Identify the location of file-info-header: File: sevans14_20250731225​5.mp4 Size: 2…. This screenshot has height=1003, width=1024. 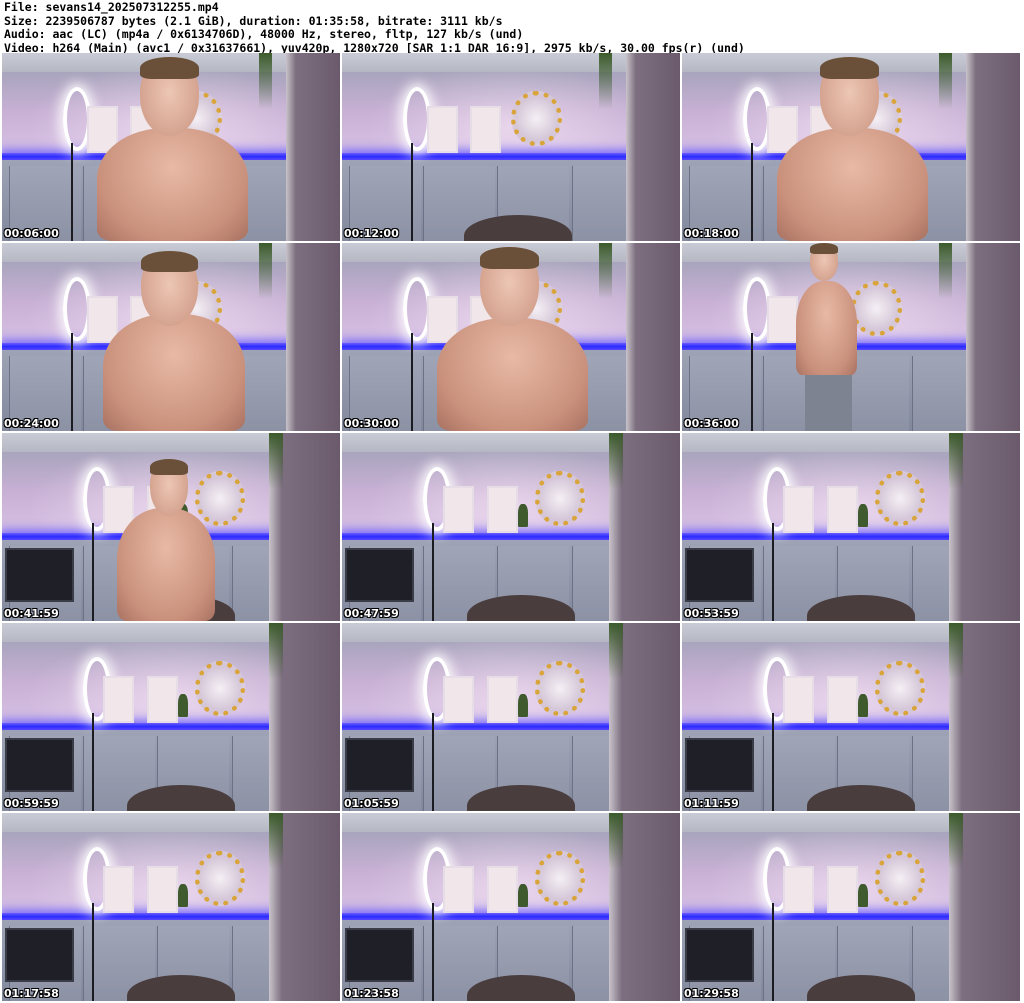
(512, 27).